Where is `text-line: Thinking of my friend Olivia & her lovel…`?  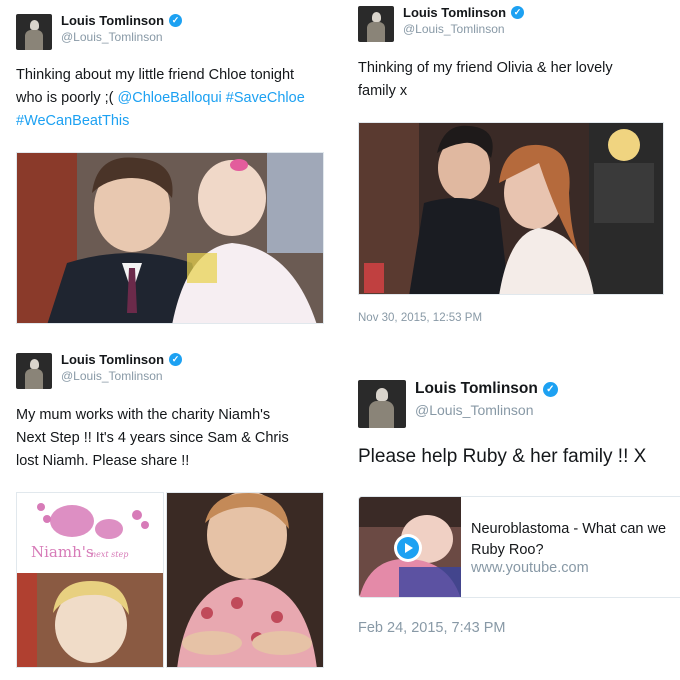 text-line: Thinking of my friend Olivia & her lovel… is located at coordinates (485, 68).